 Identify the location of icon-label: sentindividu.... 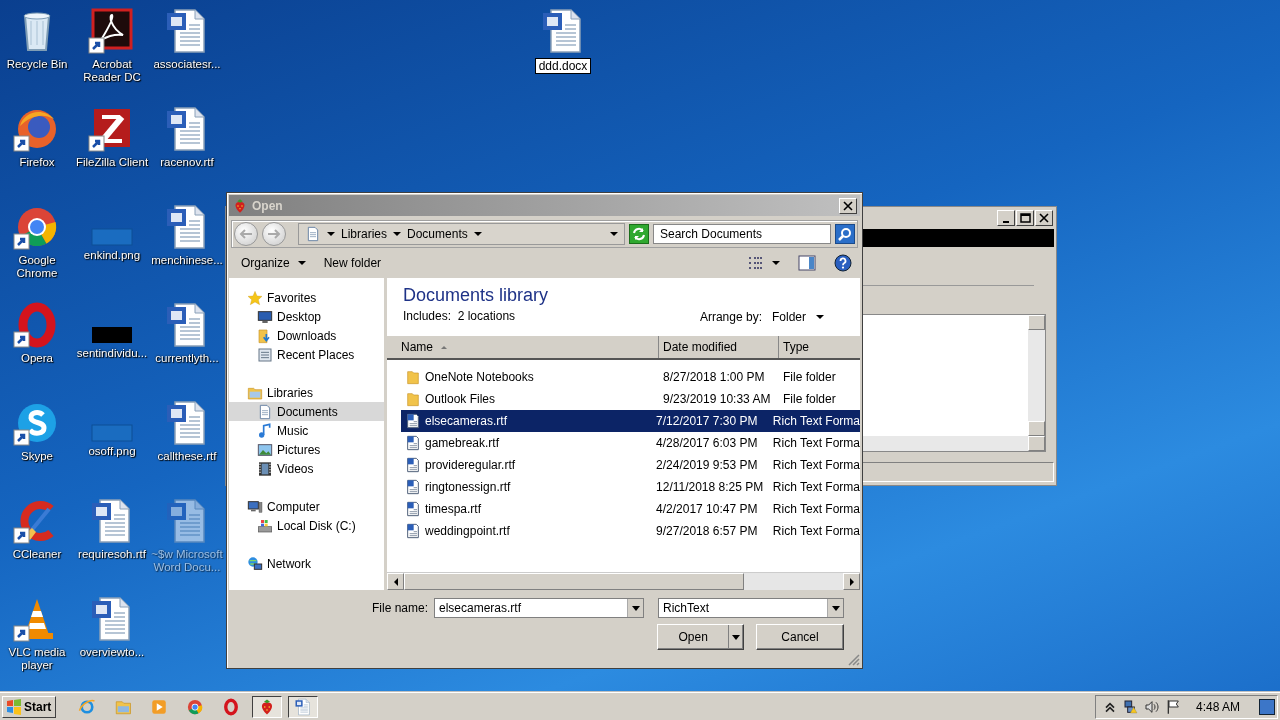
(112, 353).